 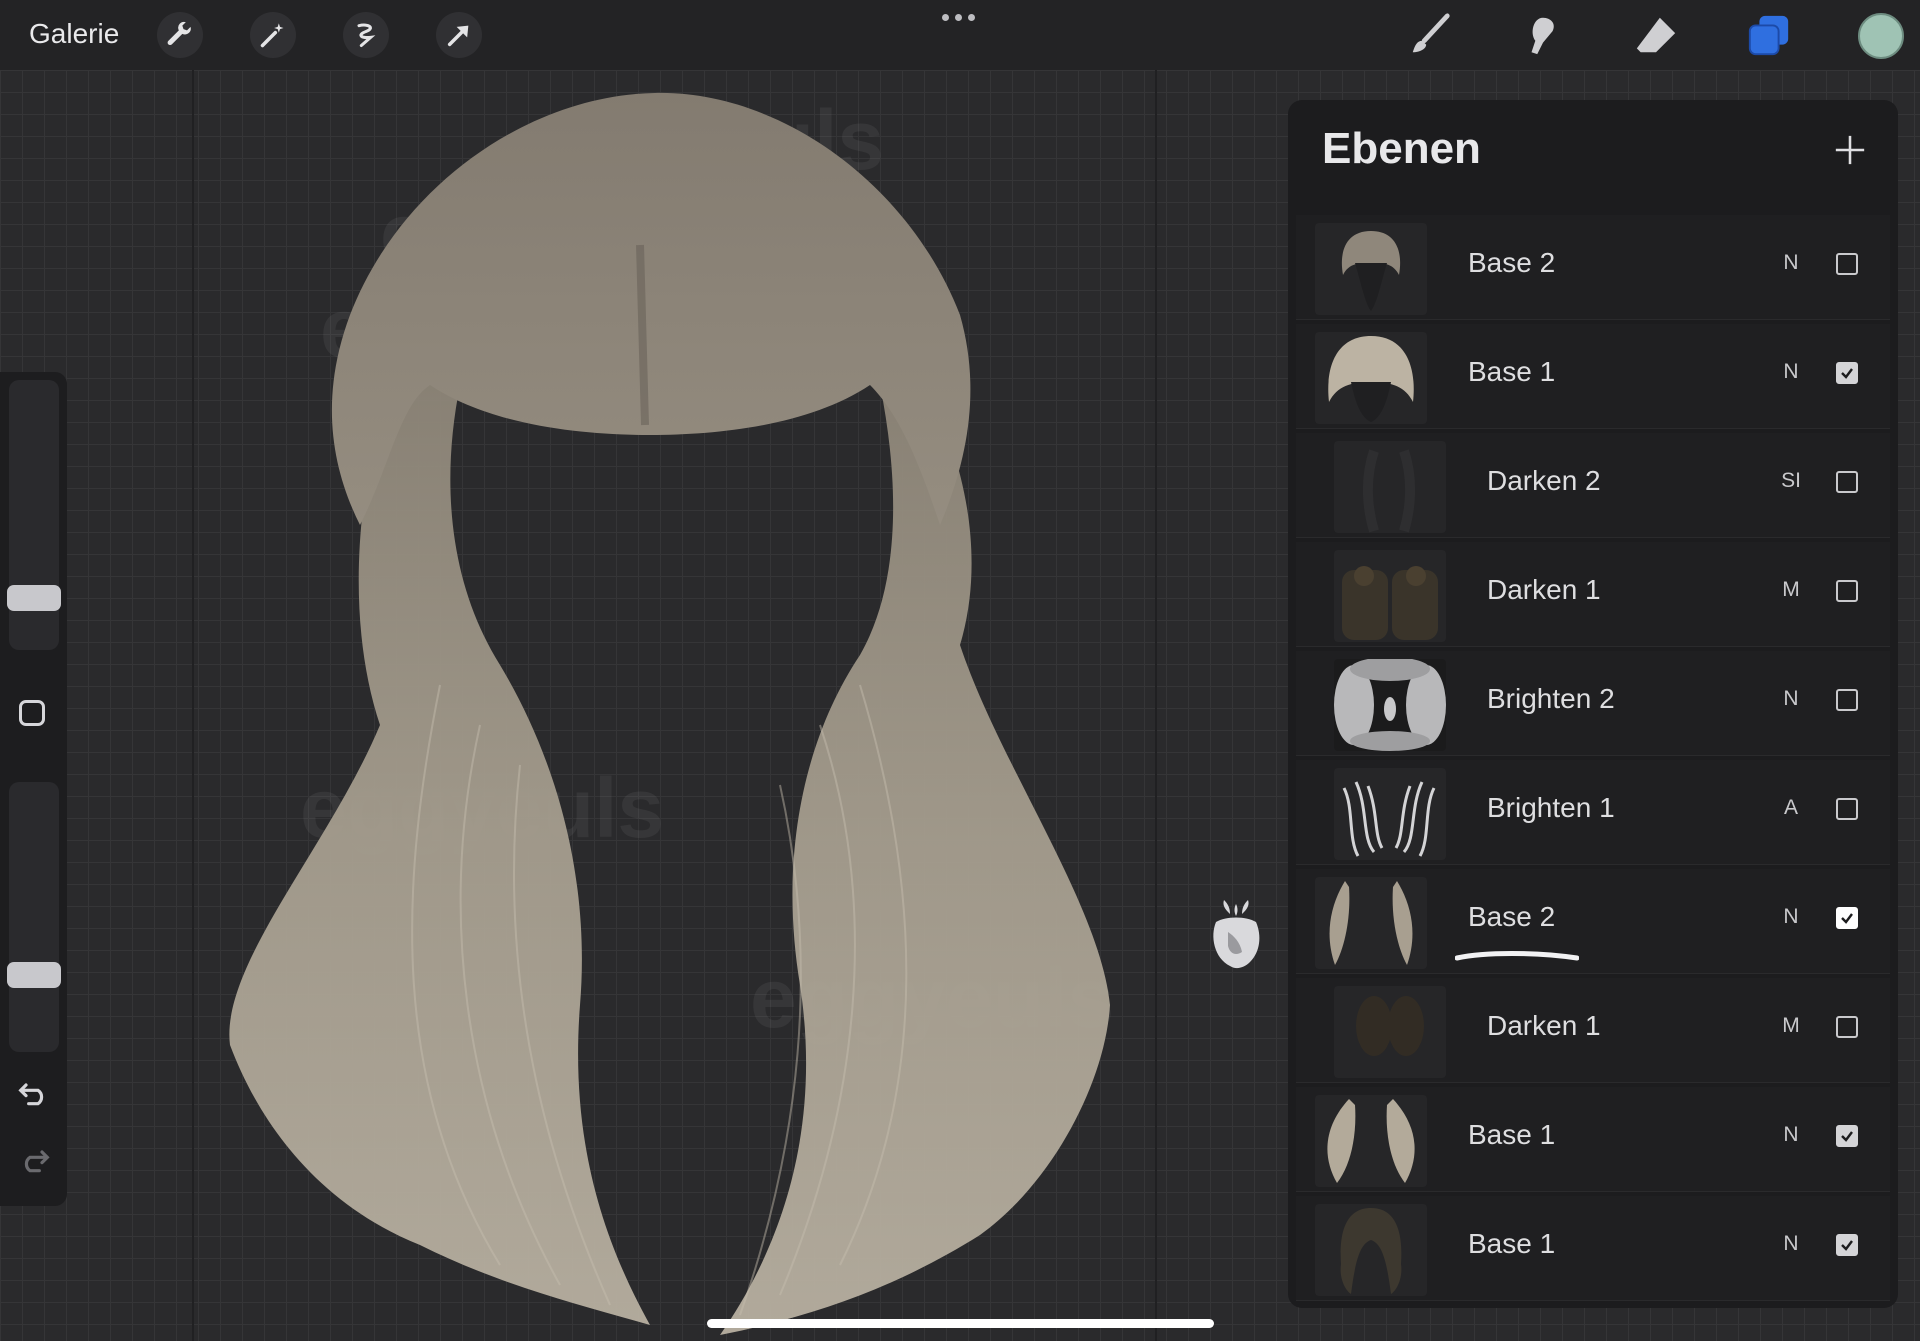 What do you see at coordinates (958, 17) in the screenshot?
I see `more-dots-icon` at bounding box center [958, 17].